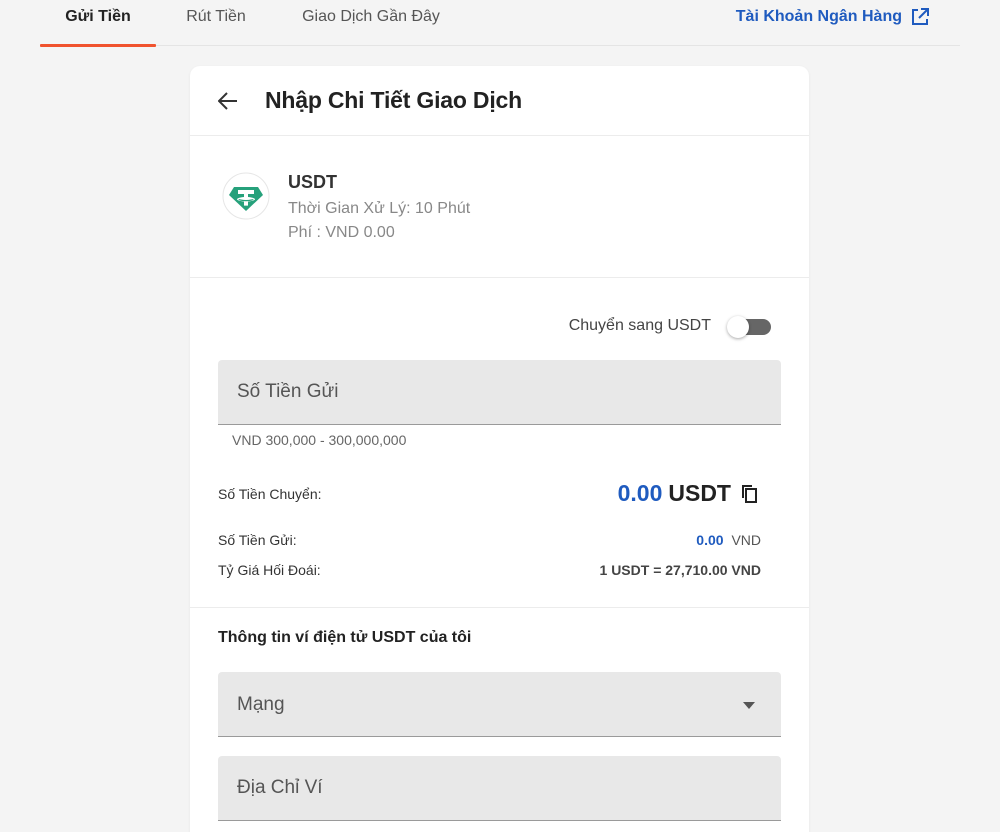 Image resolution: width=1000 pixels, height=832 pixels. What do you see at coordinates (312, 182) in the screenshot?
I see `coin-name: USDT` at bounding box center [312, 182].